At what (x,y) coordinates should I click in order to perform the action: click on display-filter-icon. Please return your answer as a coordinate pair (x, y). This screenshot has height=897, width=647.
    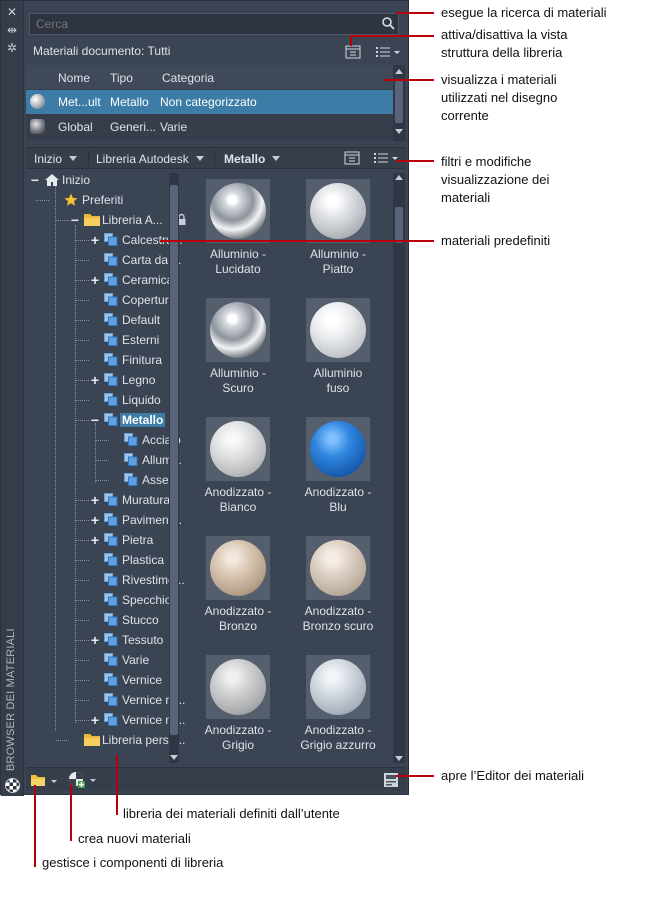
    Looking at the image, I should click on (386, 158).